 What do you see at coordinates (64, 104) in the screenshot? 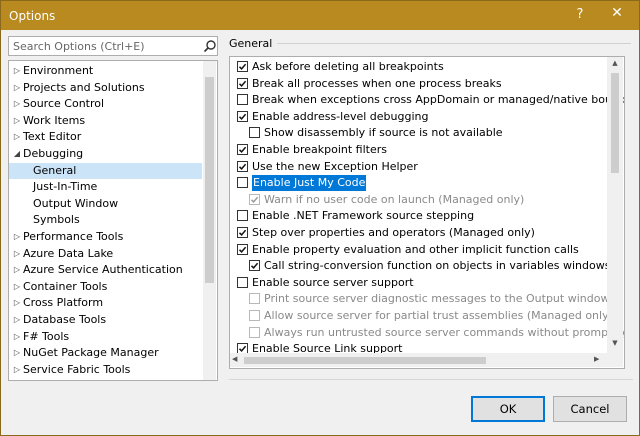
I see `tree-item-label: Source Control` at bounding box center [64, 104].